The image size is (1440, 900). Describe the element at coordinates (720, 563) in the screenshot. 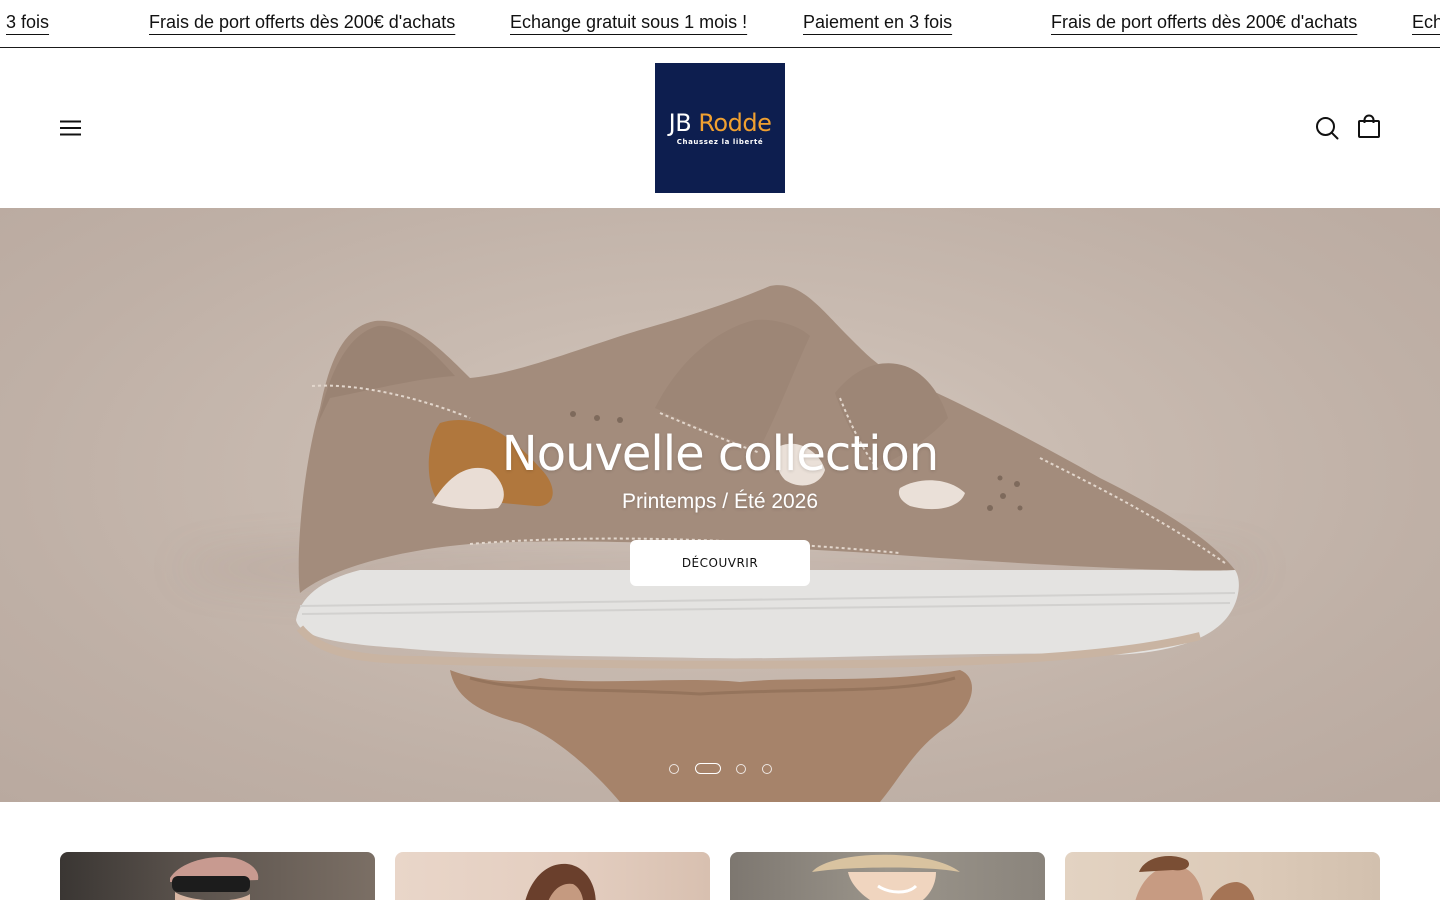

I see `discover-button: DÉCOUVRIR` at that location.